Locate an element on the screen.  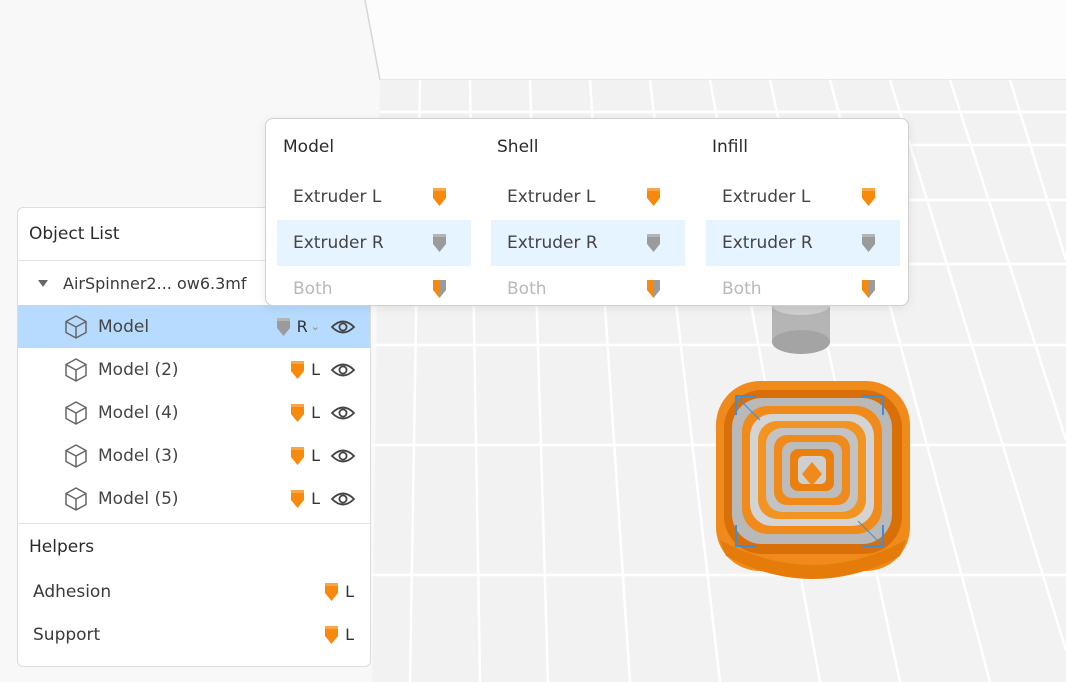
column-title: Model is located at coordinates (309, 147).